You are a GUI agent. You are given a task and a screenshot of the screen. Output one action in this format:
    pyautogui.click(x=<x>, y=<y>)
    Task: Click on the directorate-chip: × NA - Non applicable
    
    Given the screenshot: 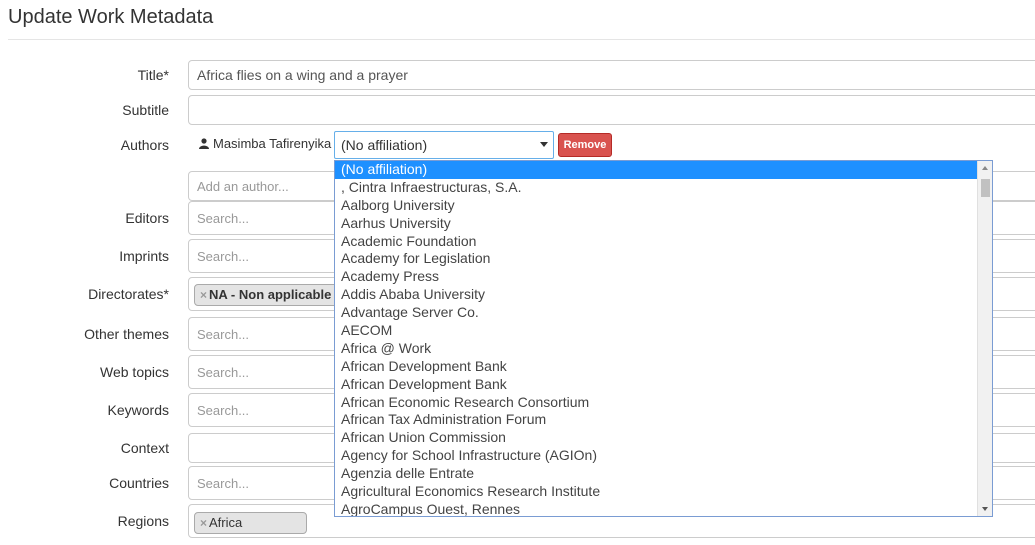 What is the action you would take?
    pyautogui.click(x=269, y=295)
    